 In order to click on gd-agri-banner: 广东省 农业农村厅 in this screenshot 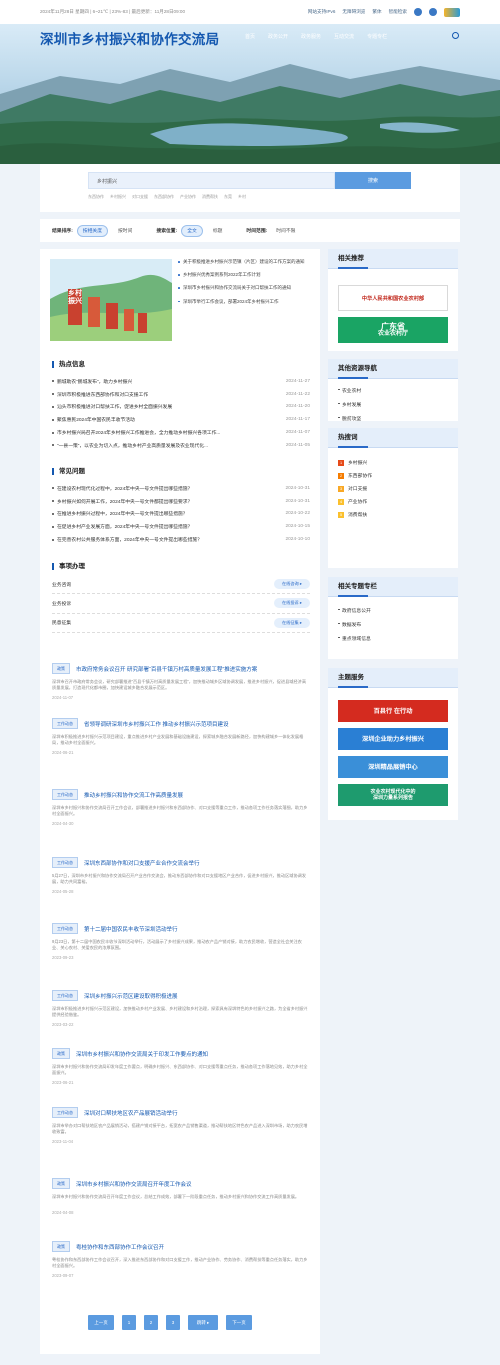, I will do `click(393, 330)`.